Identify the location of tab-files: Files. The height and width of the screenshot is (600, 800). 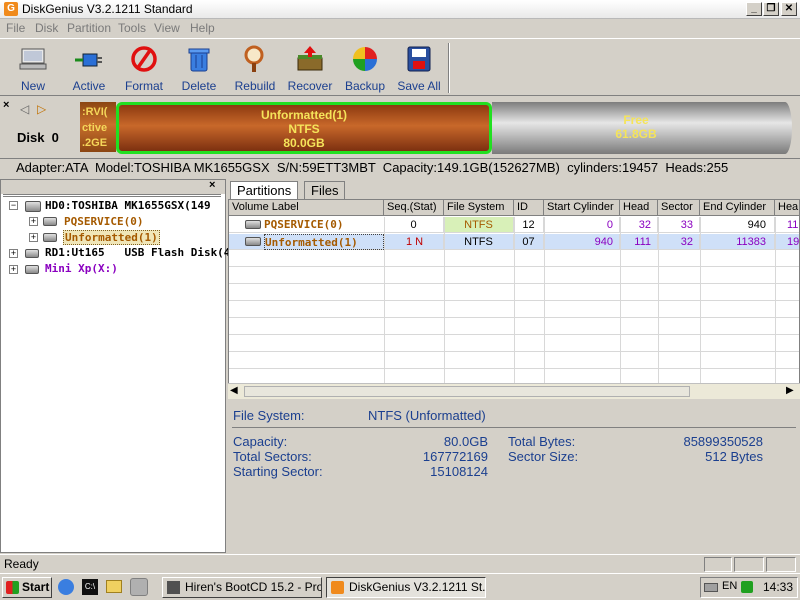
(325, 190).